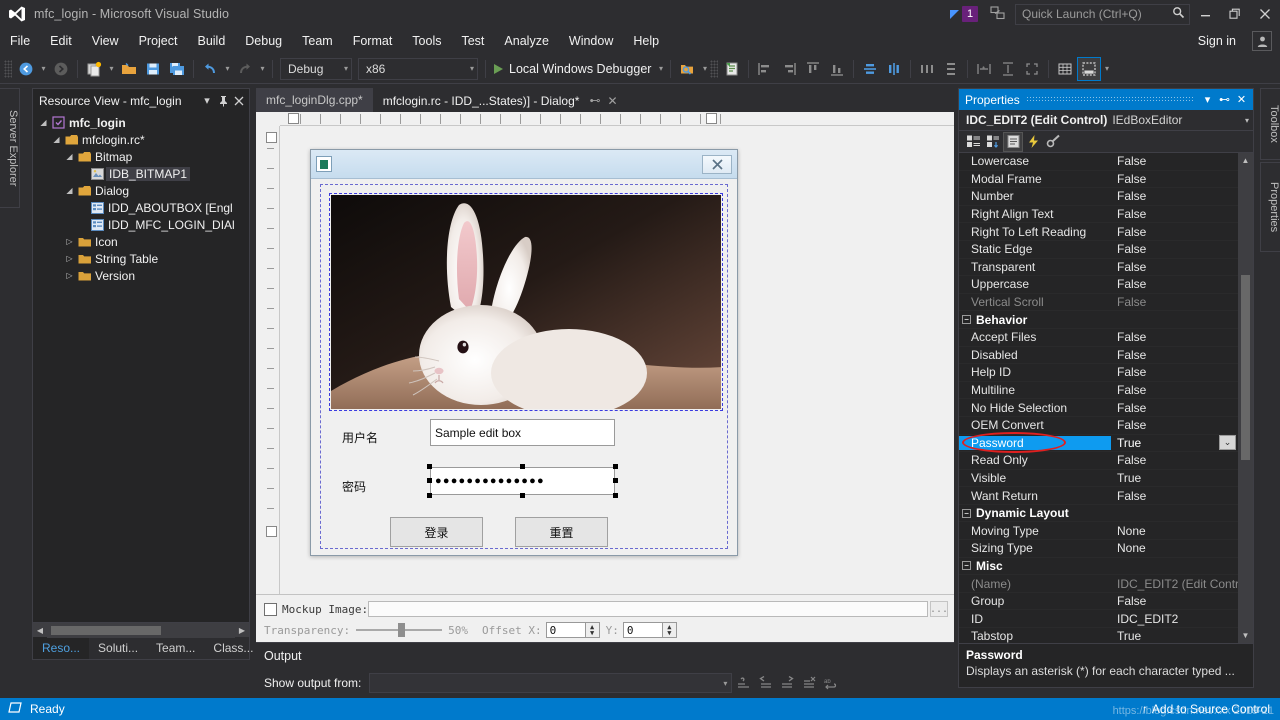  I want to click on toggle-grid-icon, so click(1065, 69).